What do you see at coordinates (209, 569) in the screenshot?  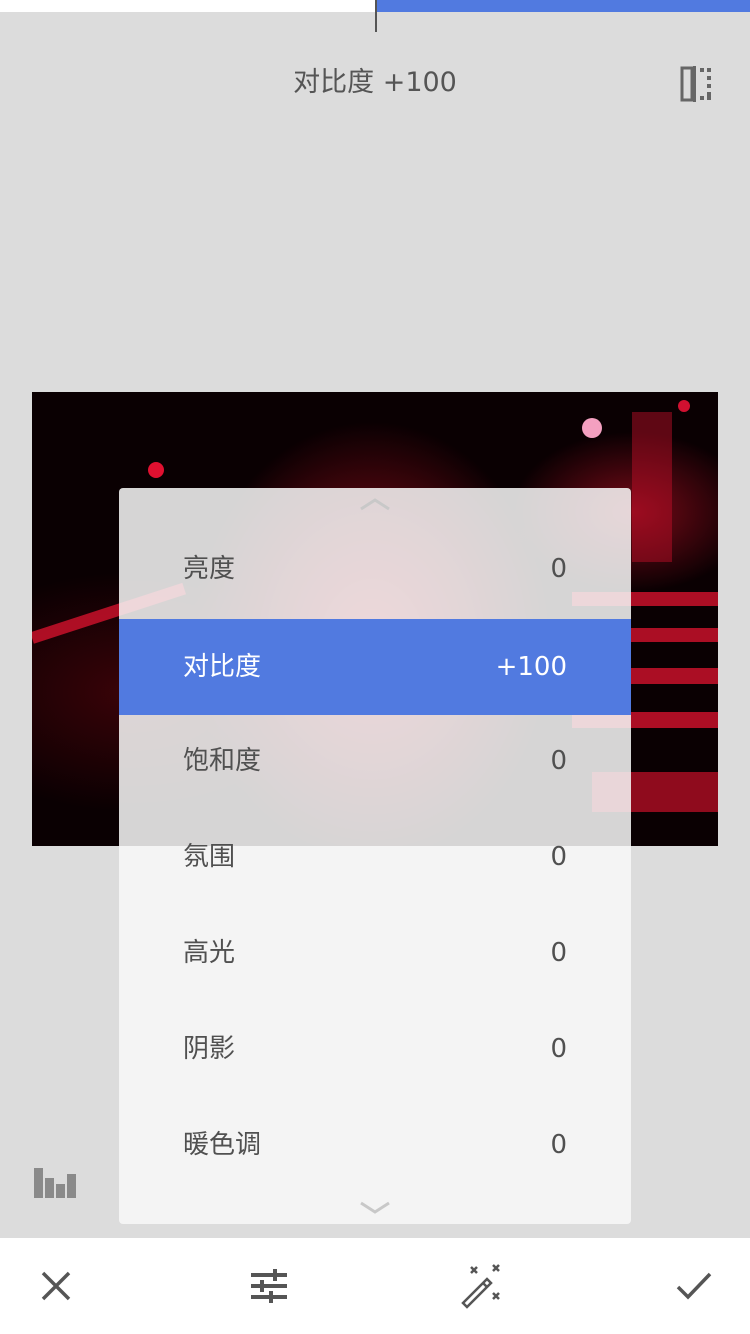 I see `menu-item-label: 亮度` at bounding box center [209, 569].